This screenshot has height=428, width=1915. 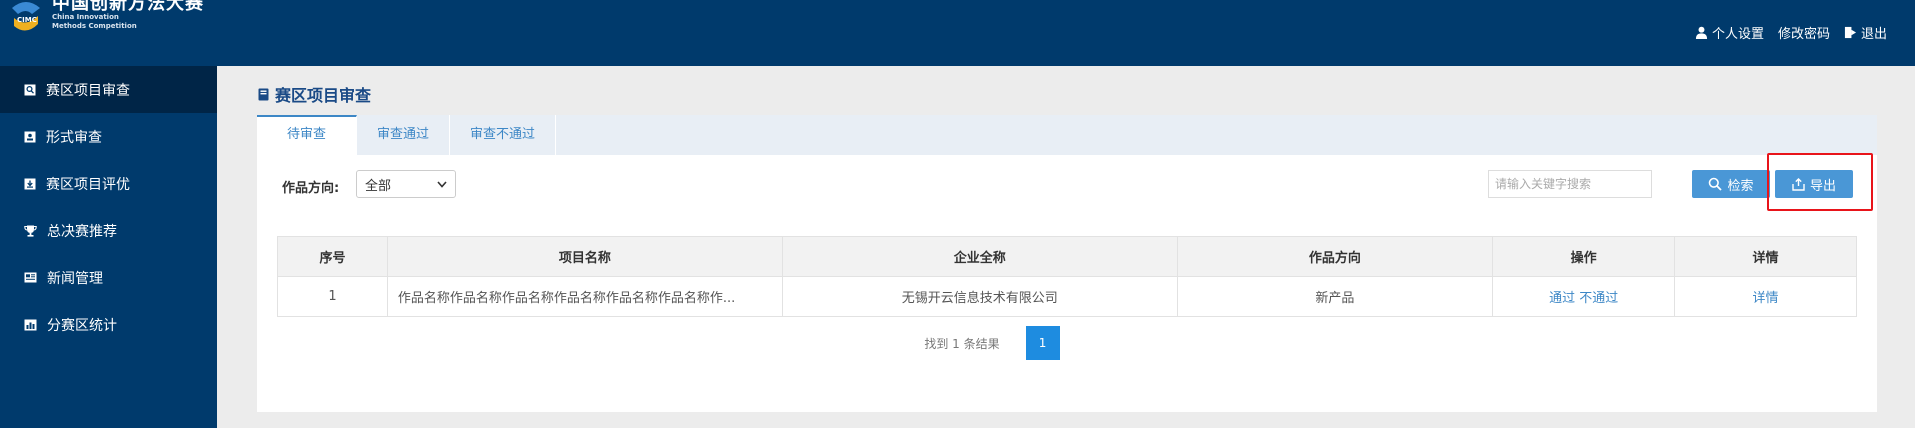 I want to click on search-button: 检索, so click(x=1731, y=184).